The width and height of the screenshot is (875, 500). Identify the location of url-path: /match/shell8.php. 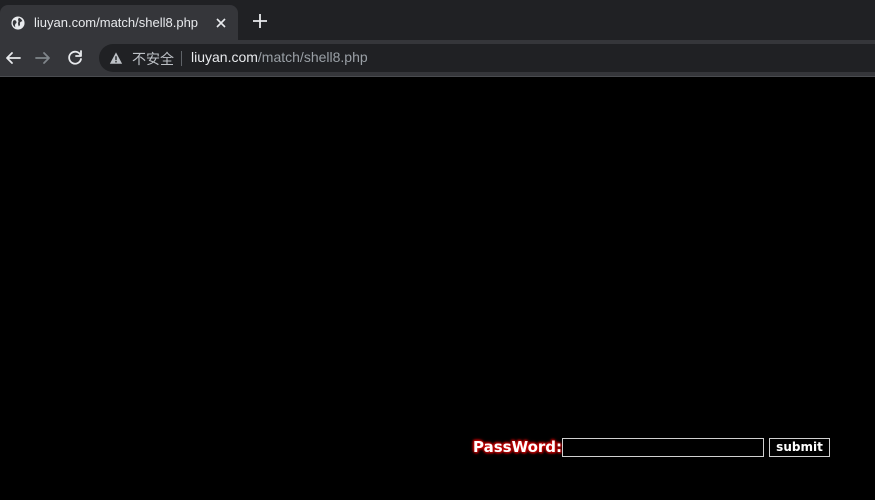
(312, 57).